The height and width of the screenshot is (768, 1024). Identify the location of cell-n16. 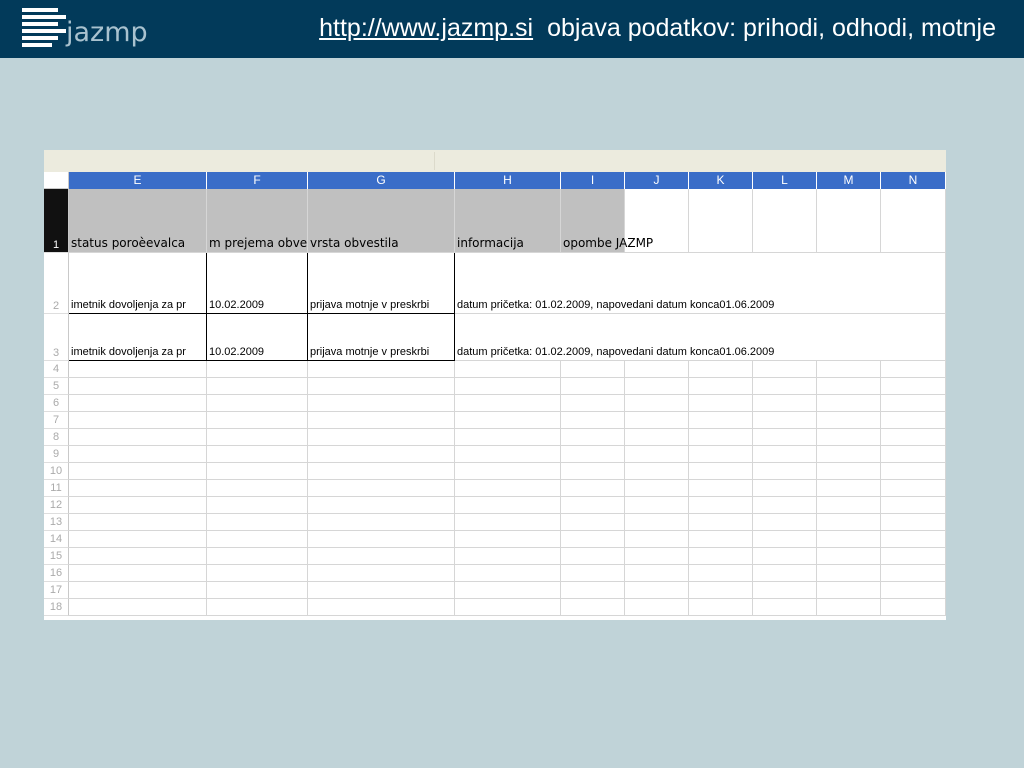
(913, 573).